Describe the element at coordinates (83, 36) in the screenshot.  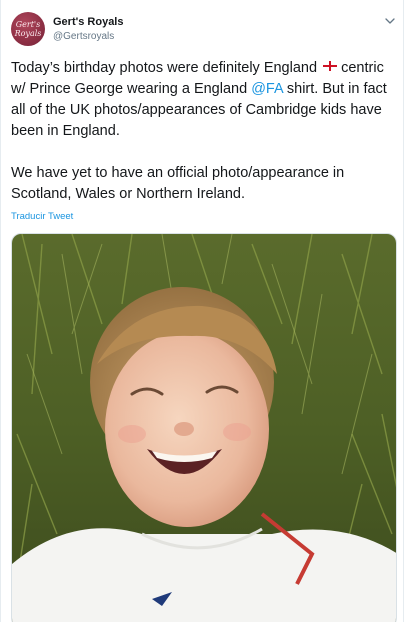
I see `author-handle: @Gertsroyals` at that location.